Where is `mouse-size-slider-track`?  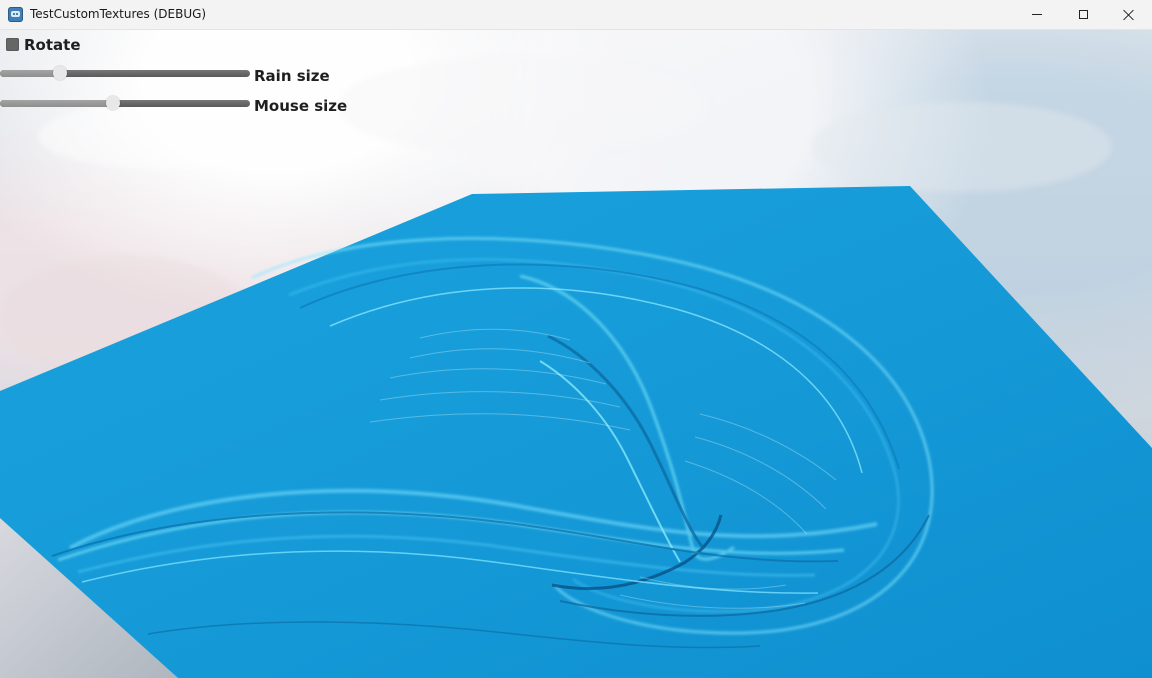 mouse-size-slider-track is located at coordinates (125, 103).